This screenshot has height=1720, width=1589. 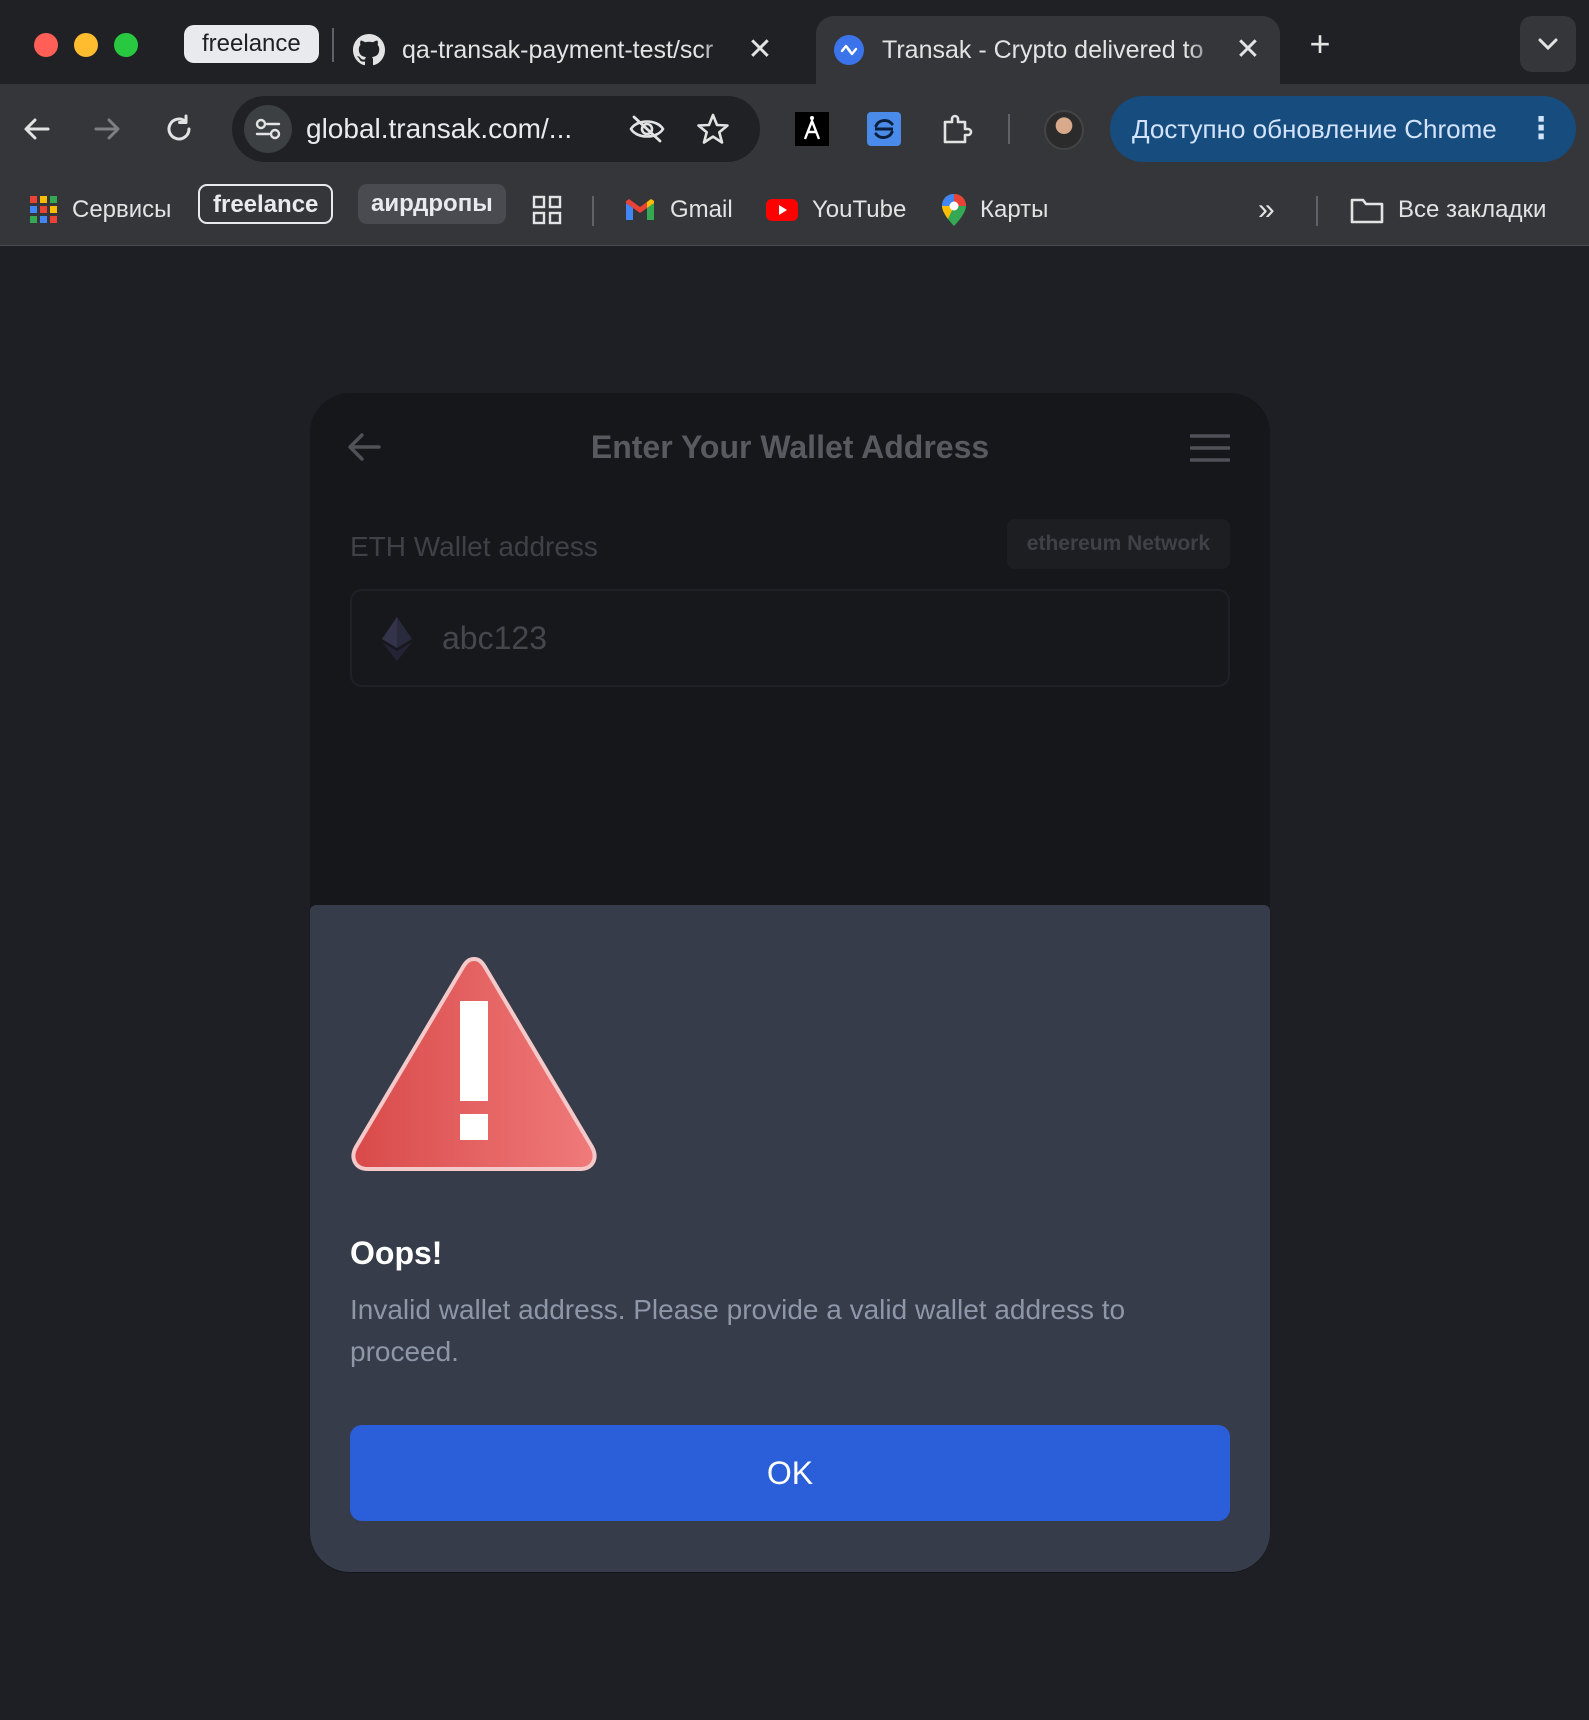 I want to click on bookmark-gmail: Gmail, so click(x=678, y=210).